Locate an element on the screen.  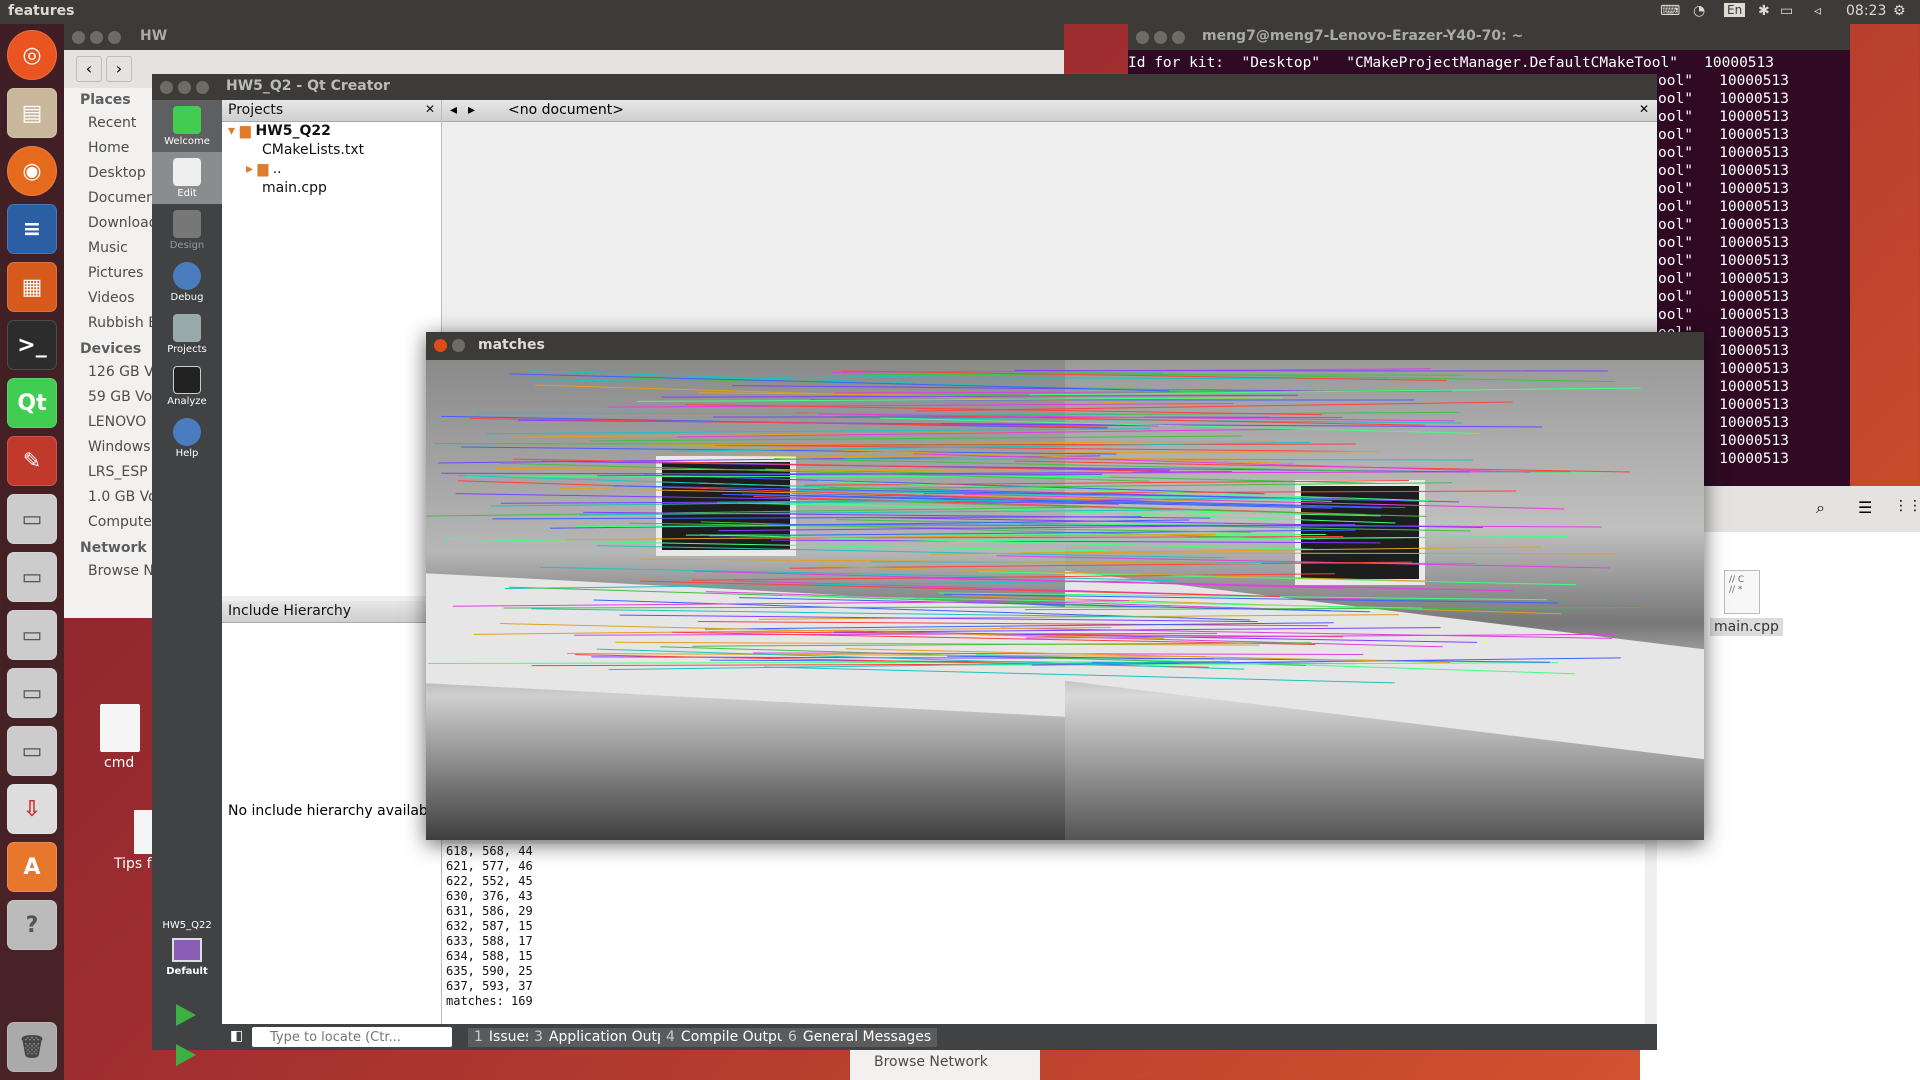
output-line: 618, 568, 44 is located at coordinates (489, 851).